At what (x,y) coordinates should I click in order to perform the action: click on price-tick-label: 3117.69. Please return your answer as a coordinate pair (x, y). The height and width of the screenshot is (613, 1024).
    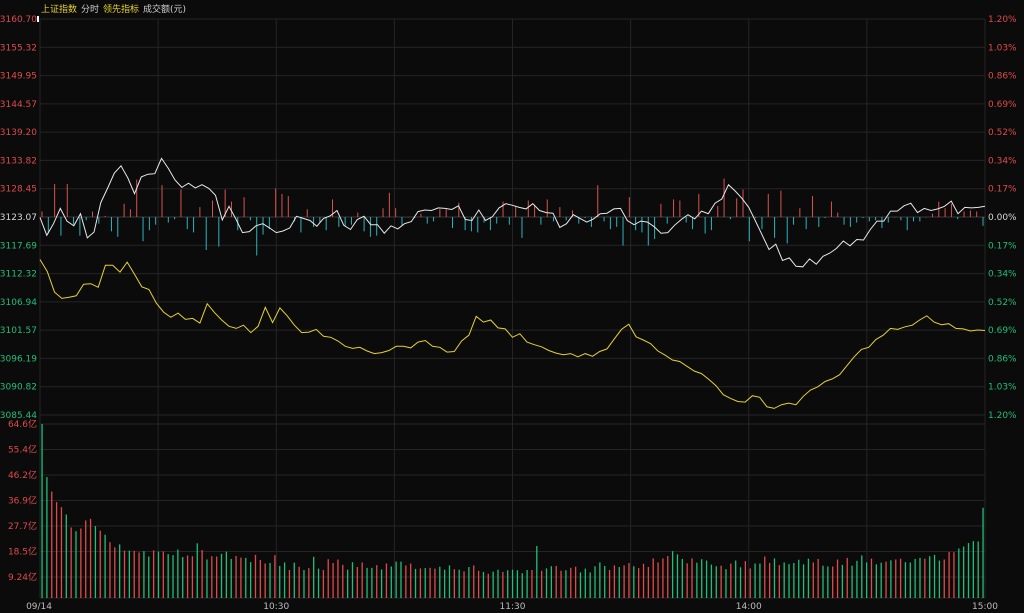
    Looking at the image, I should click on (18, 246).